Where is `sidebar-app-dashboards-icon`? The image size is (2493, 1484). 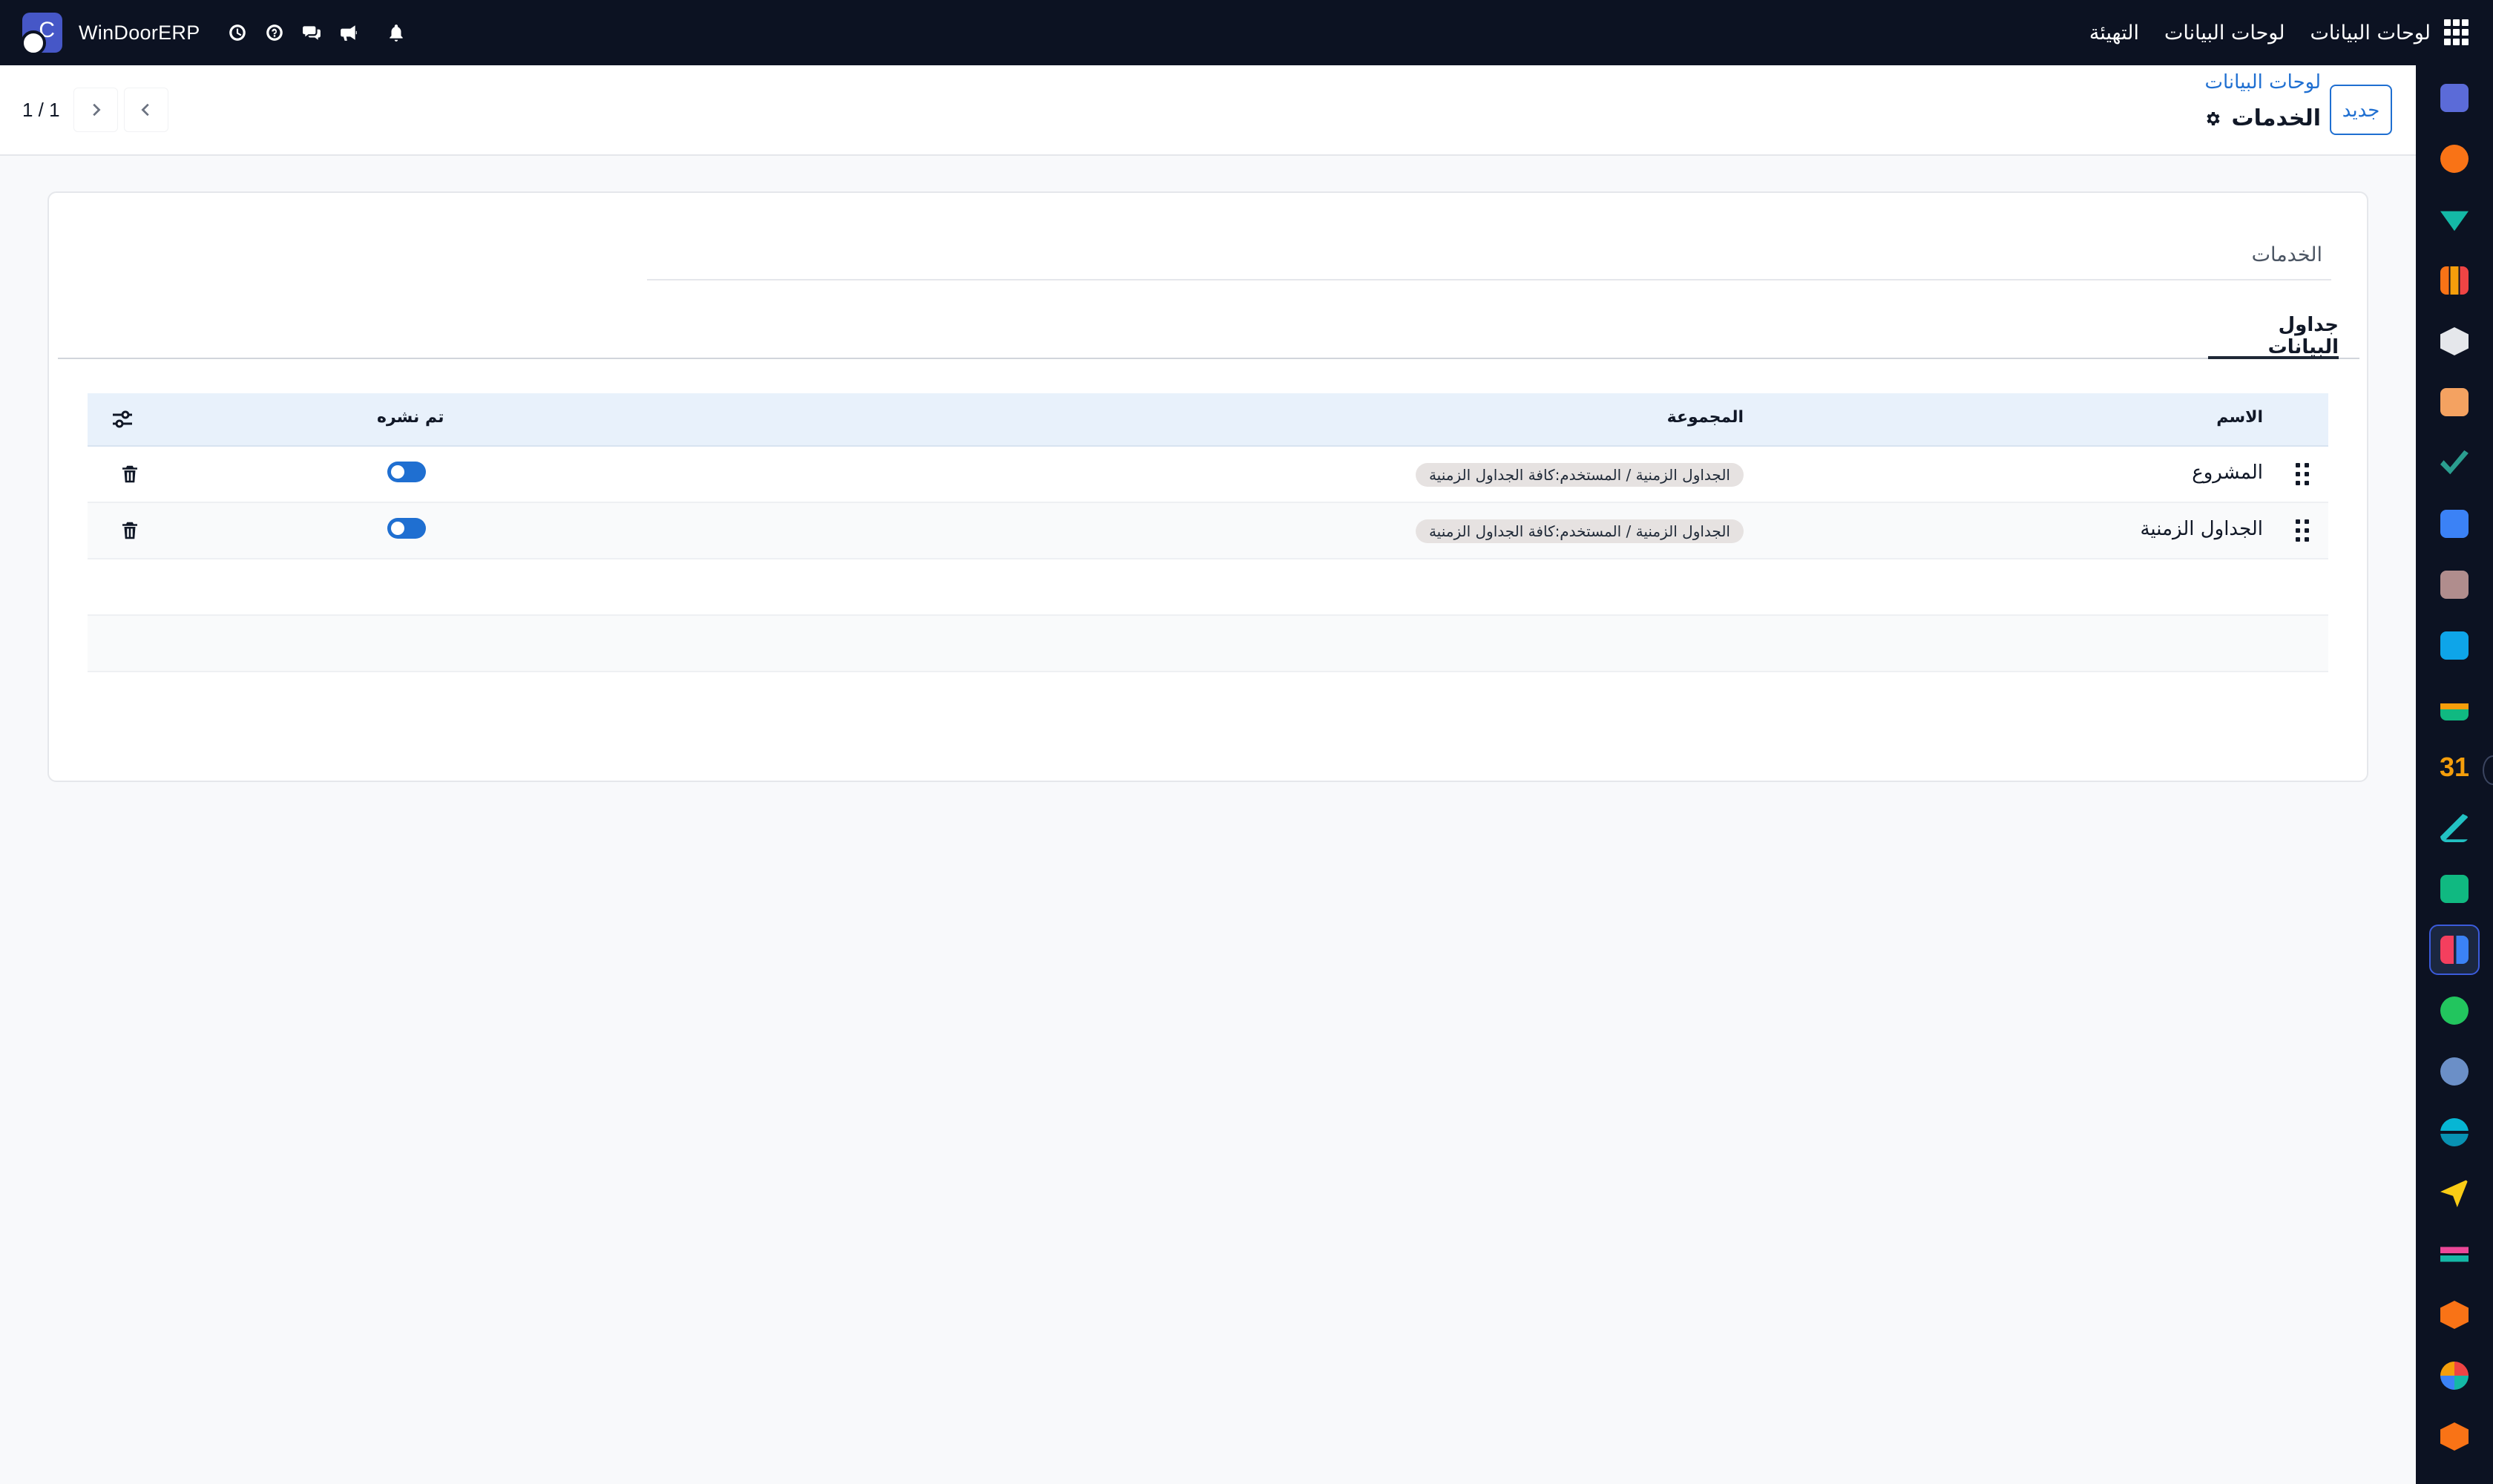 sidebar-app-dashboards-icon is located at coordinates (2454, 950).